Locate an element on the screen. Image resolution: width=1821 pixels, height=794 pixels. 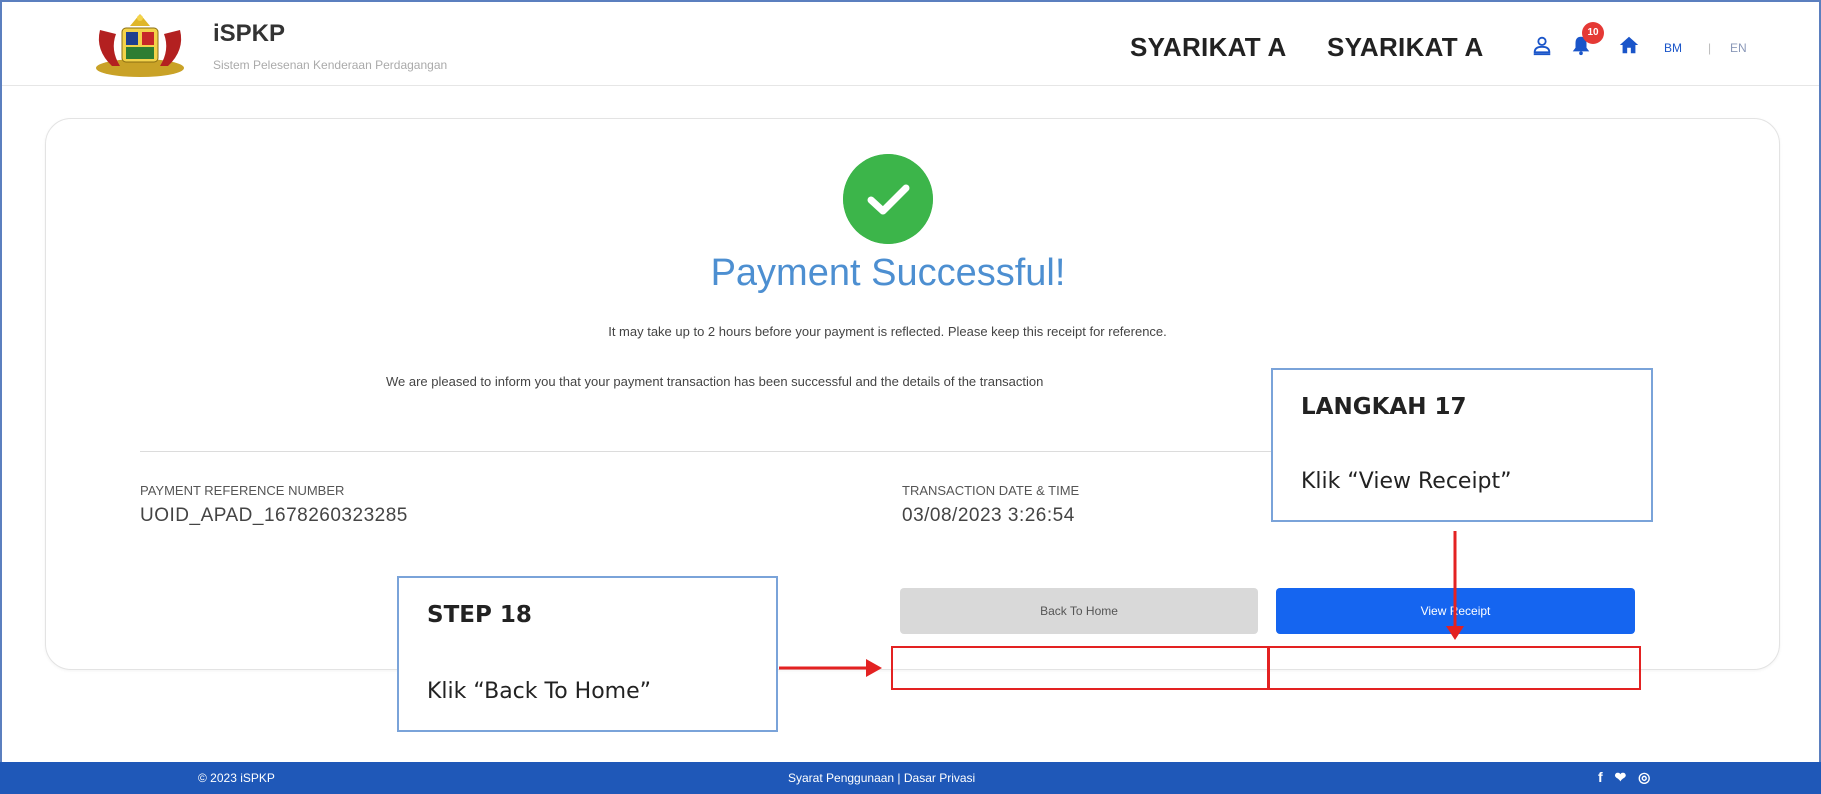
social-icons: f ❤ ◎ is located at coordinates (1626, 777).